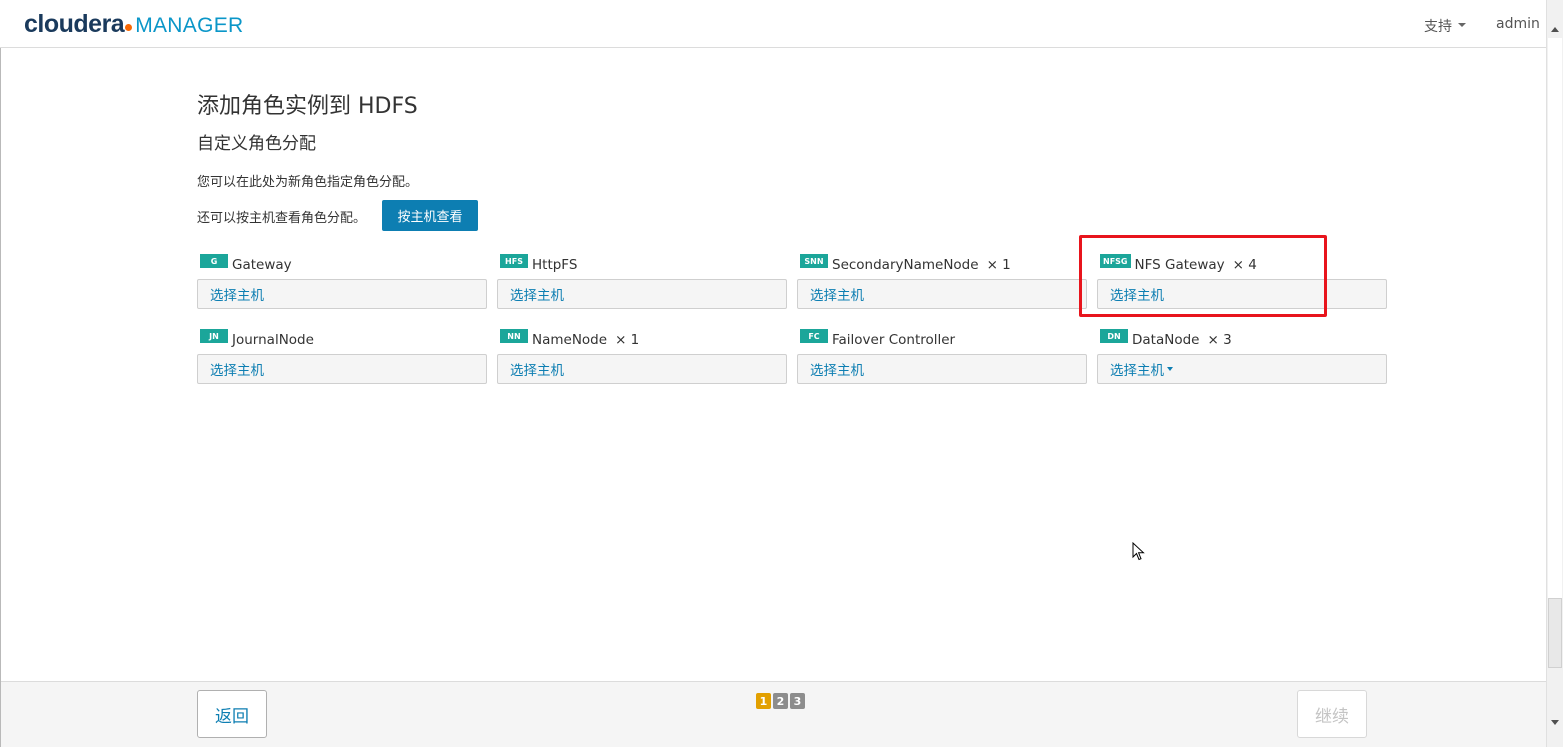 This screenshot has width=1563, height=747. What do you see at coordinates (232, 714) in the screenshot?
I see `back-button: 返回` at bounding box center [232, 714].